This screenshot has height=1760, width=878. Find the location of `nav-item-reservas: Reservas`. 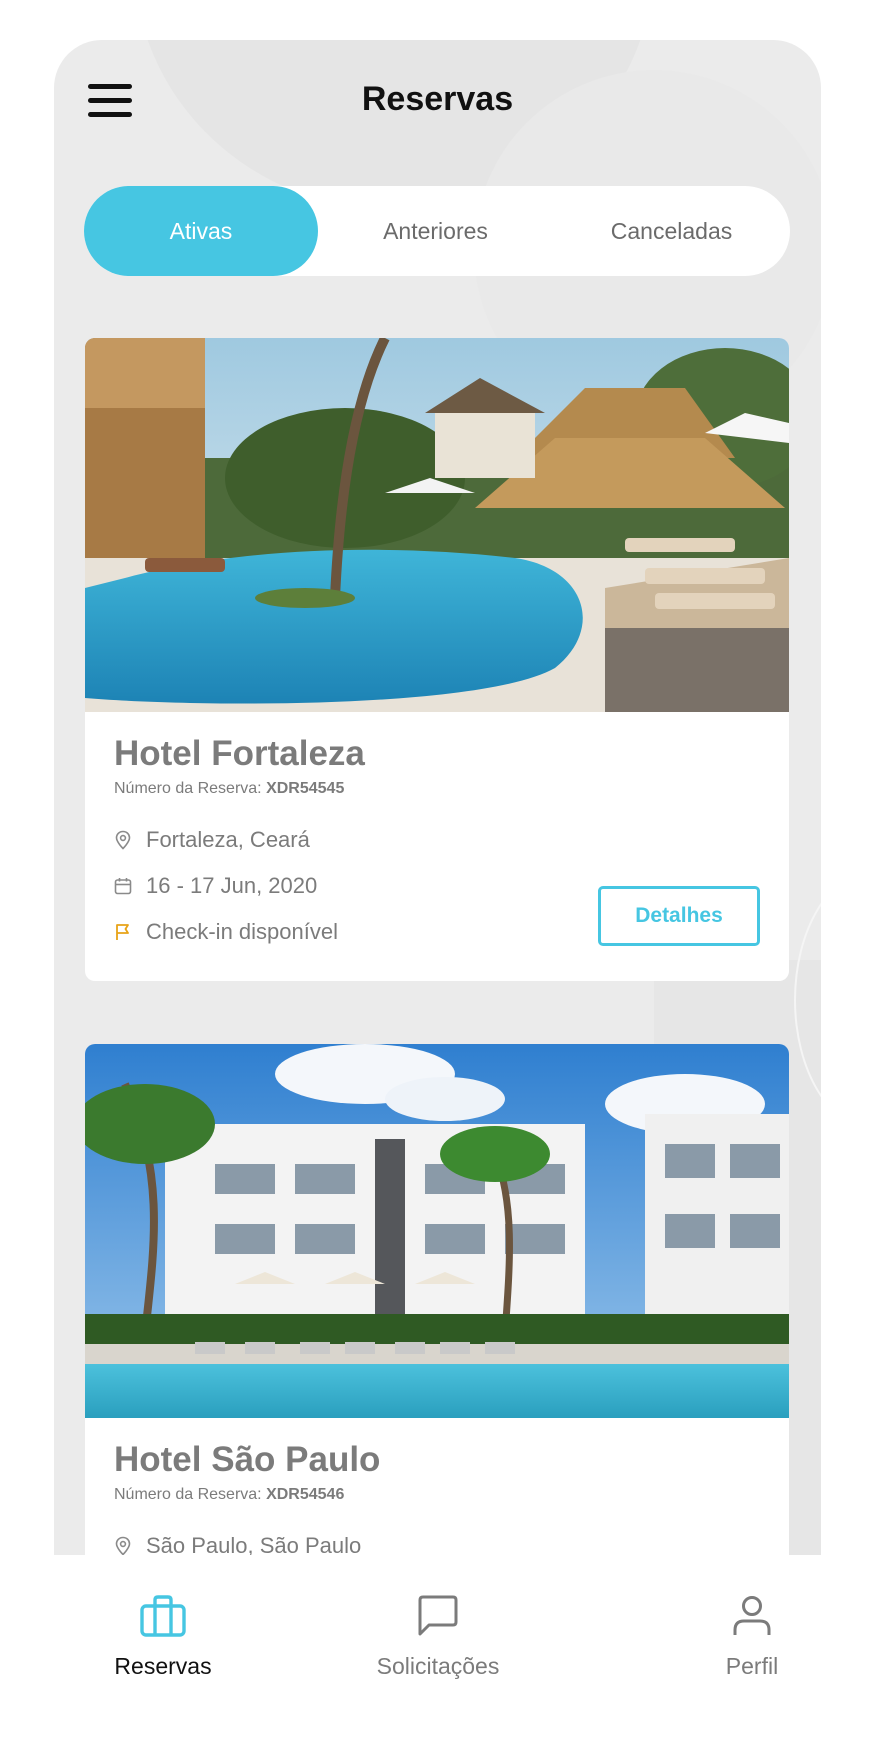

nav-item-reservas: Reservas is located at coordinates (163, 1637).